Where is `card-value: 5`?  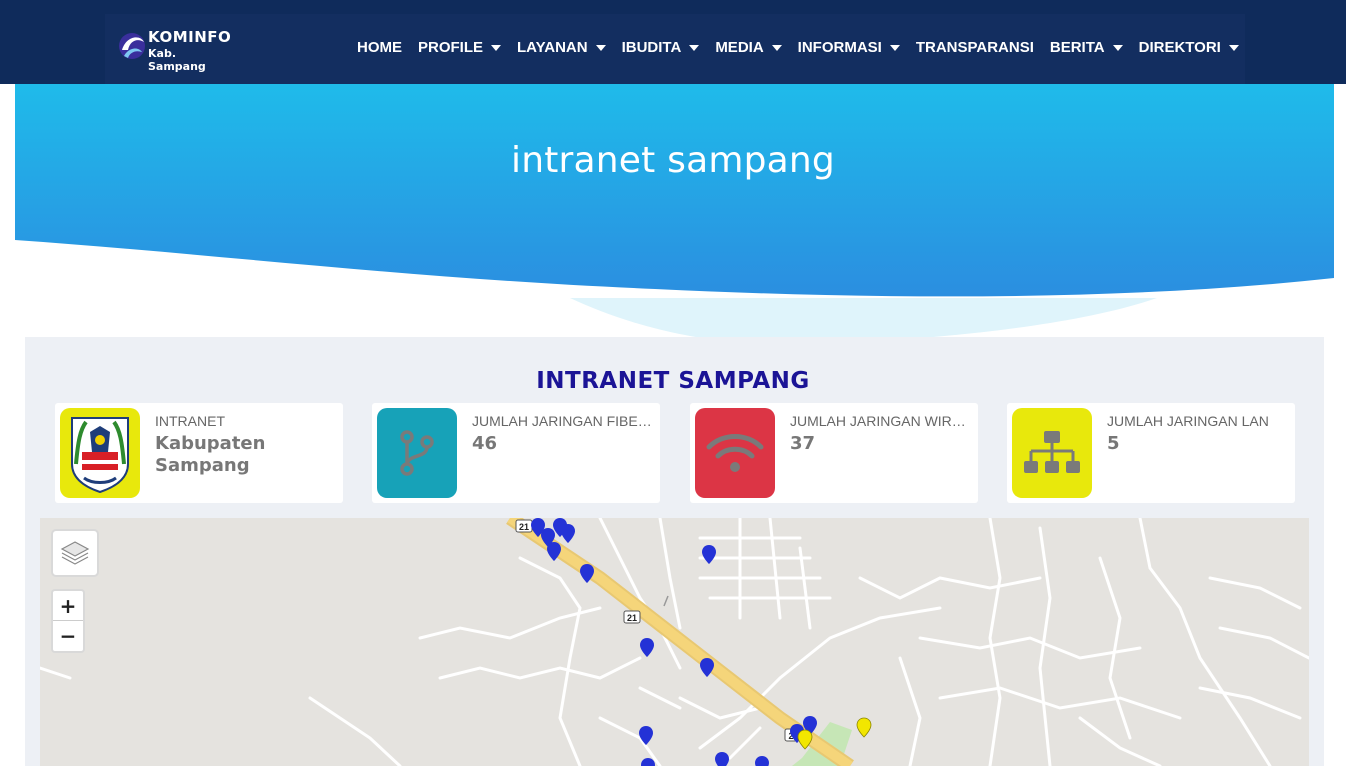
card-value: 5 is located at coordinates (1113, 443).